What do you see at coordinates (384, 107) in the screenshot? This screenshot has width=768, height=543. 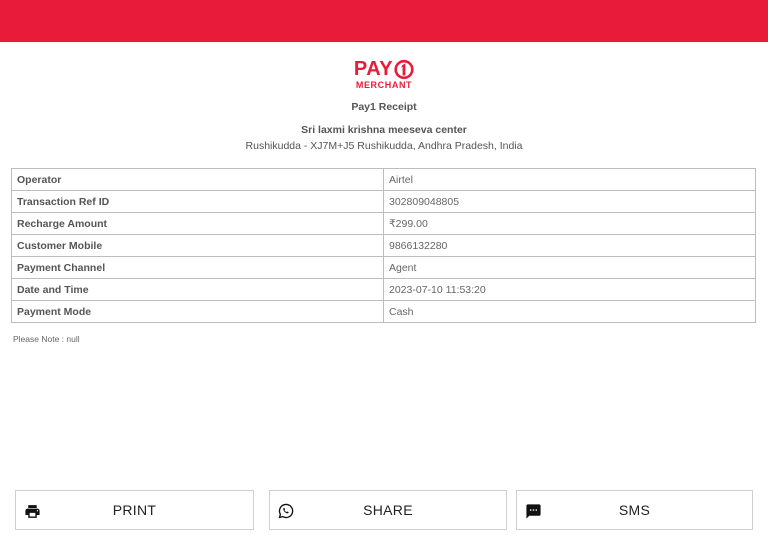 I see `receipt-title: Pay1 Receipt` at bounding box center [384, 107].